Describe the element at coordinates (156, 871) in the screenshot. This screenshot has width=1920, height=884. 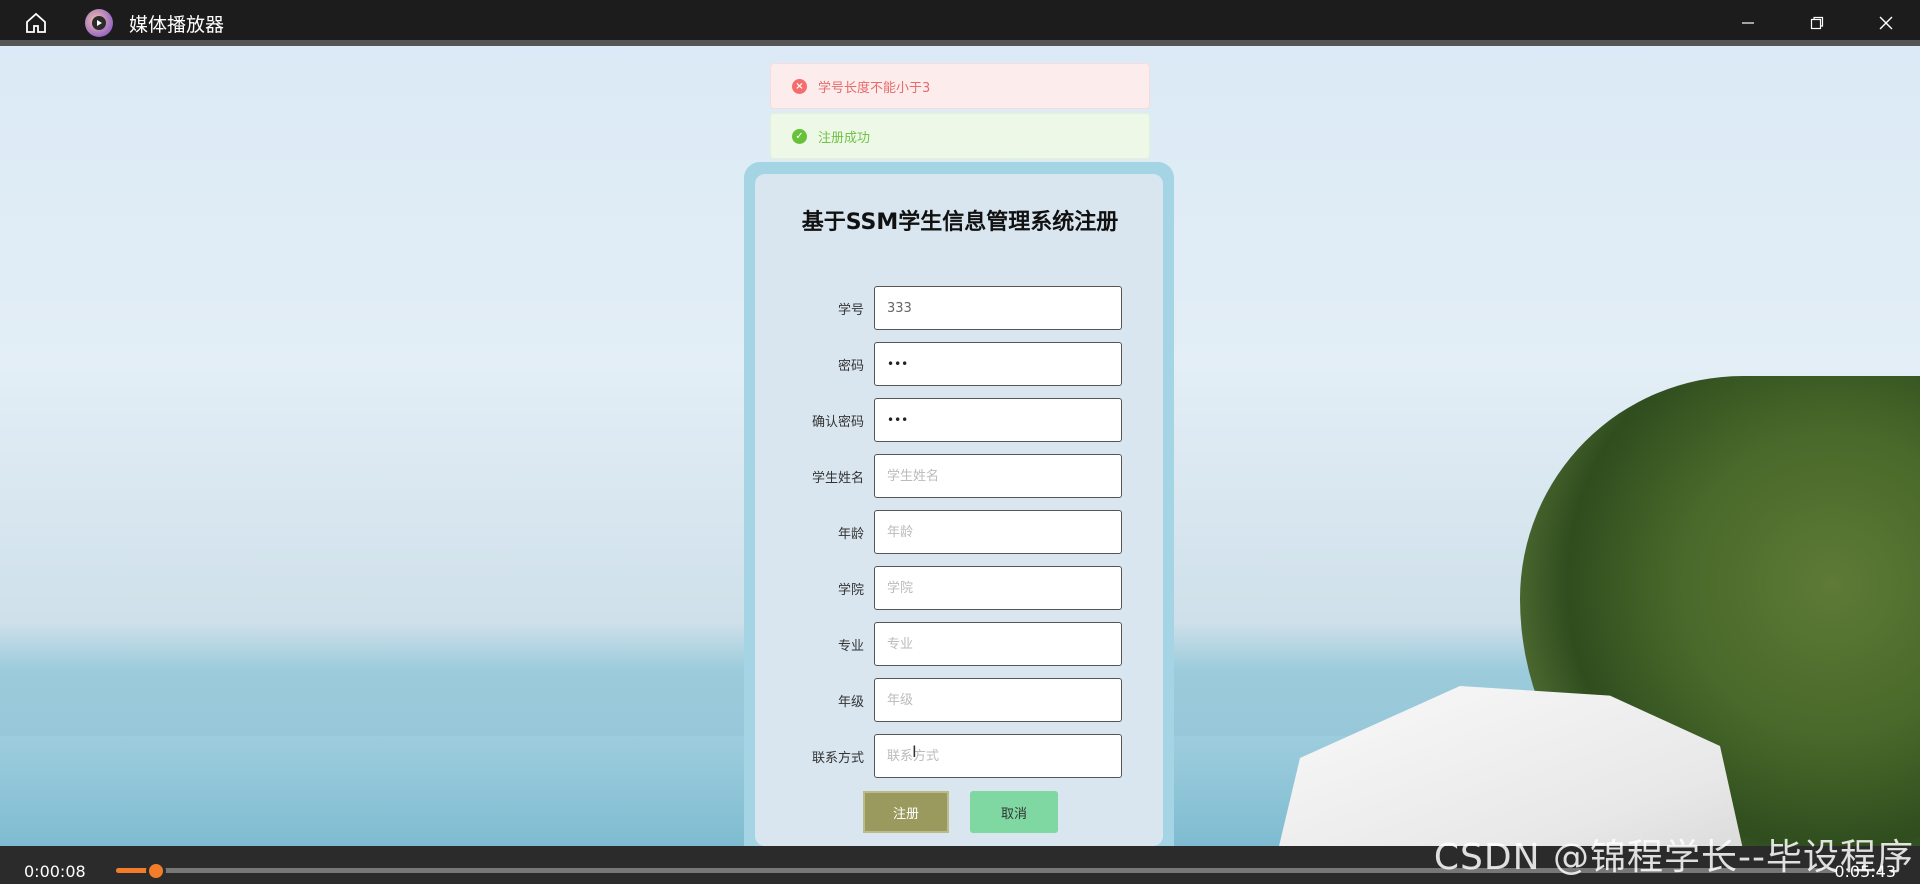
I see `seek-handle` at that location.